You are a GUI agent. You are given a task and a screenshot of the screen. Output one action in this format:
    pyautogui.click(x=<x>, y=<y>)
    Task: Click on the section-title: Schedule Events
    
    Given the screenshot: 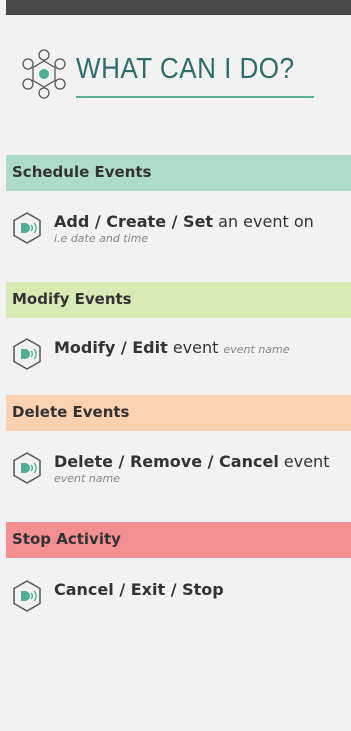 What is the action you would take?
    pyautogui.click(x=82, y=172)
    